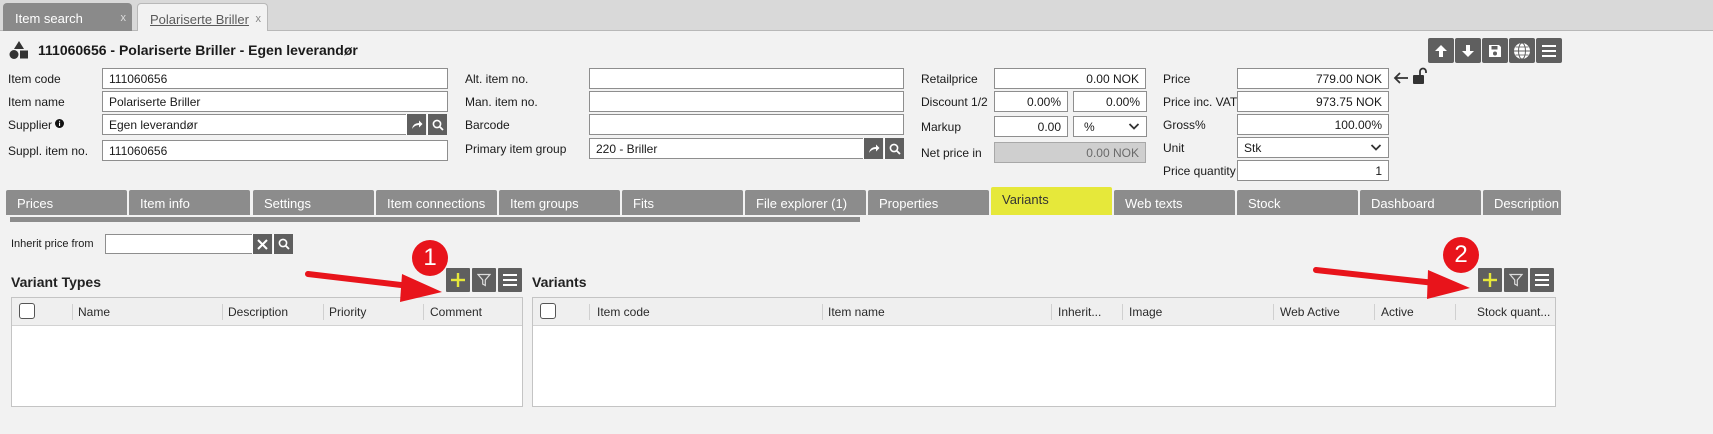 The height and width of the screenshot is (434, 1713). Describe the element at coordinates (1297, 202) in the screenshot. I see `tab-stock: Stock` at that location.